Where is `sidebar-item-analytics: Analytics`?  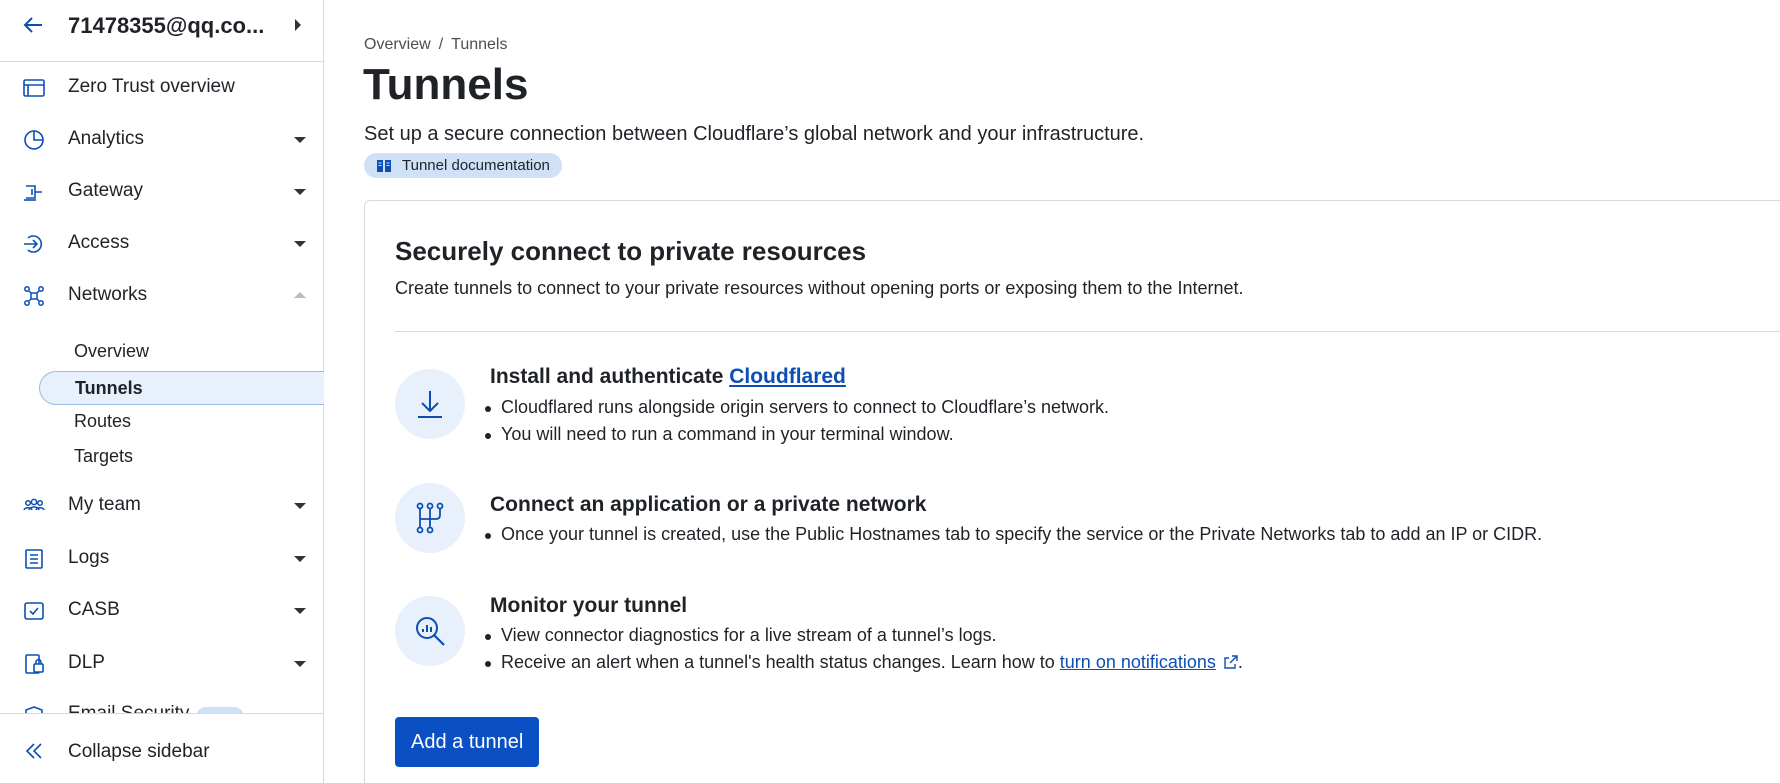 sidebar-item-analytics: Analytics is located at coordinates (161, 140).